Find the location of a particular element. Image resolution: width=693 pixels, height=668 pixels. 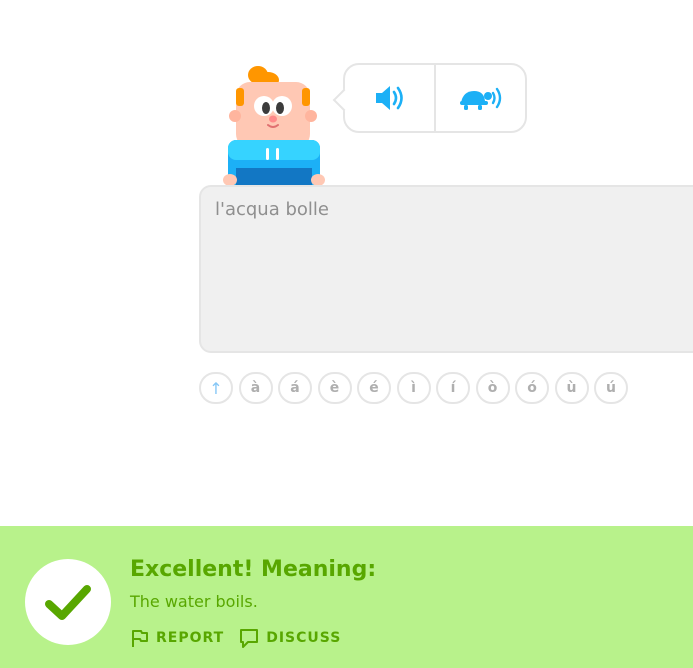

discuss-button: DISCUSS is located at coordinates (289, 638).